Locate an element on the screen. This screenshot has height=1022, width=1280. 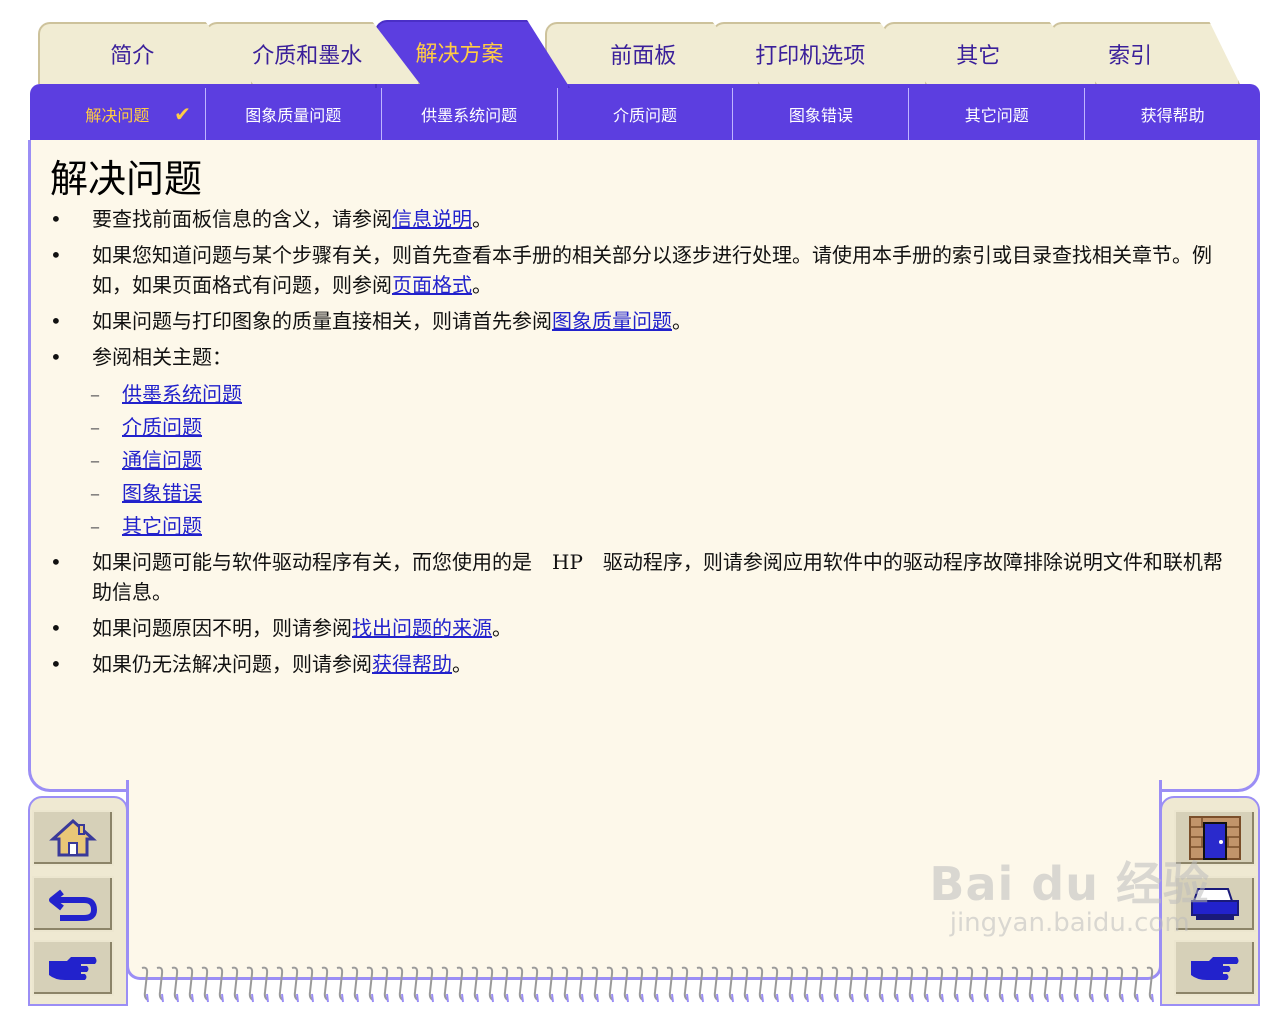
exit-button is located at coordinates (1215, 838).